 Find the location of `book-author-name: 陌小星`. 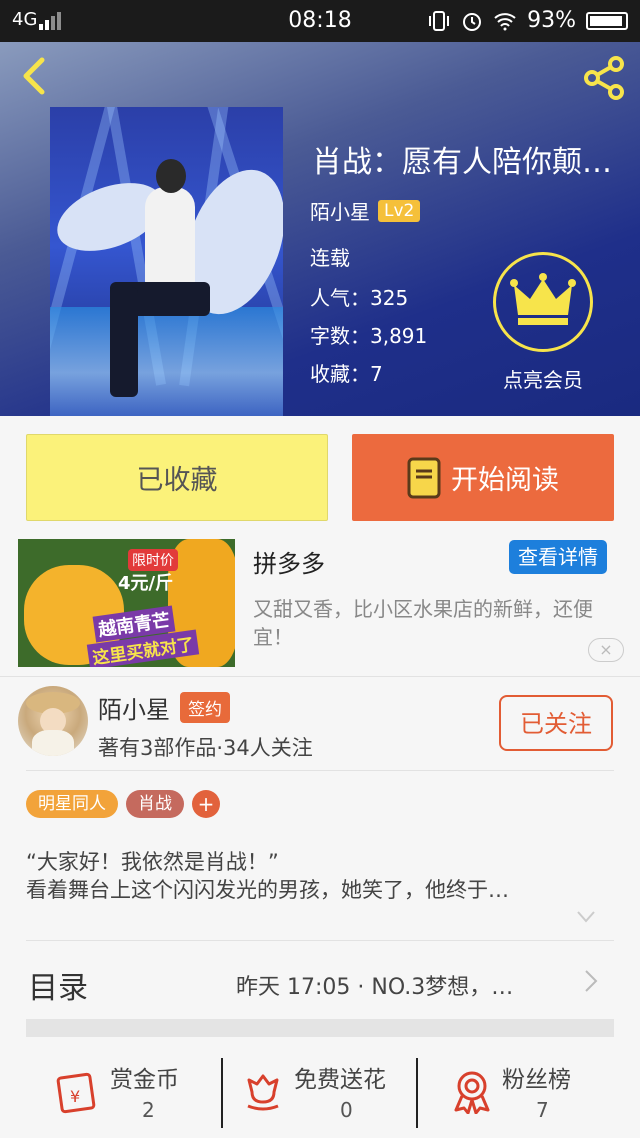

book-author-name: 陌小星 is located at coordinates (340, 212).